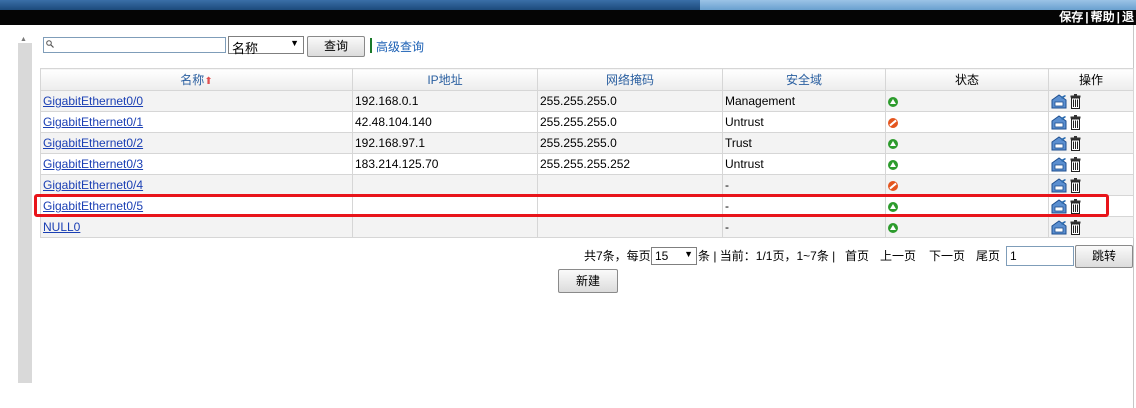 This screenshot has height=408, width=1136. What do you see at coordinates (1104, 256) in the screenshot?
I see `jump-button: 跳转` at bounding box center [1104, 256].